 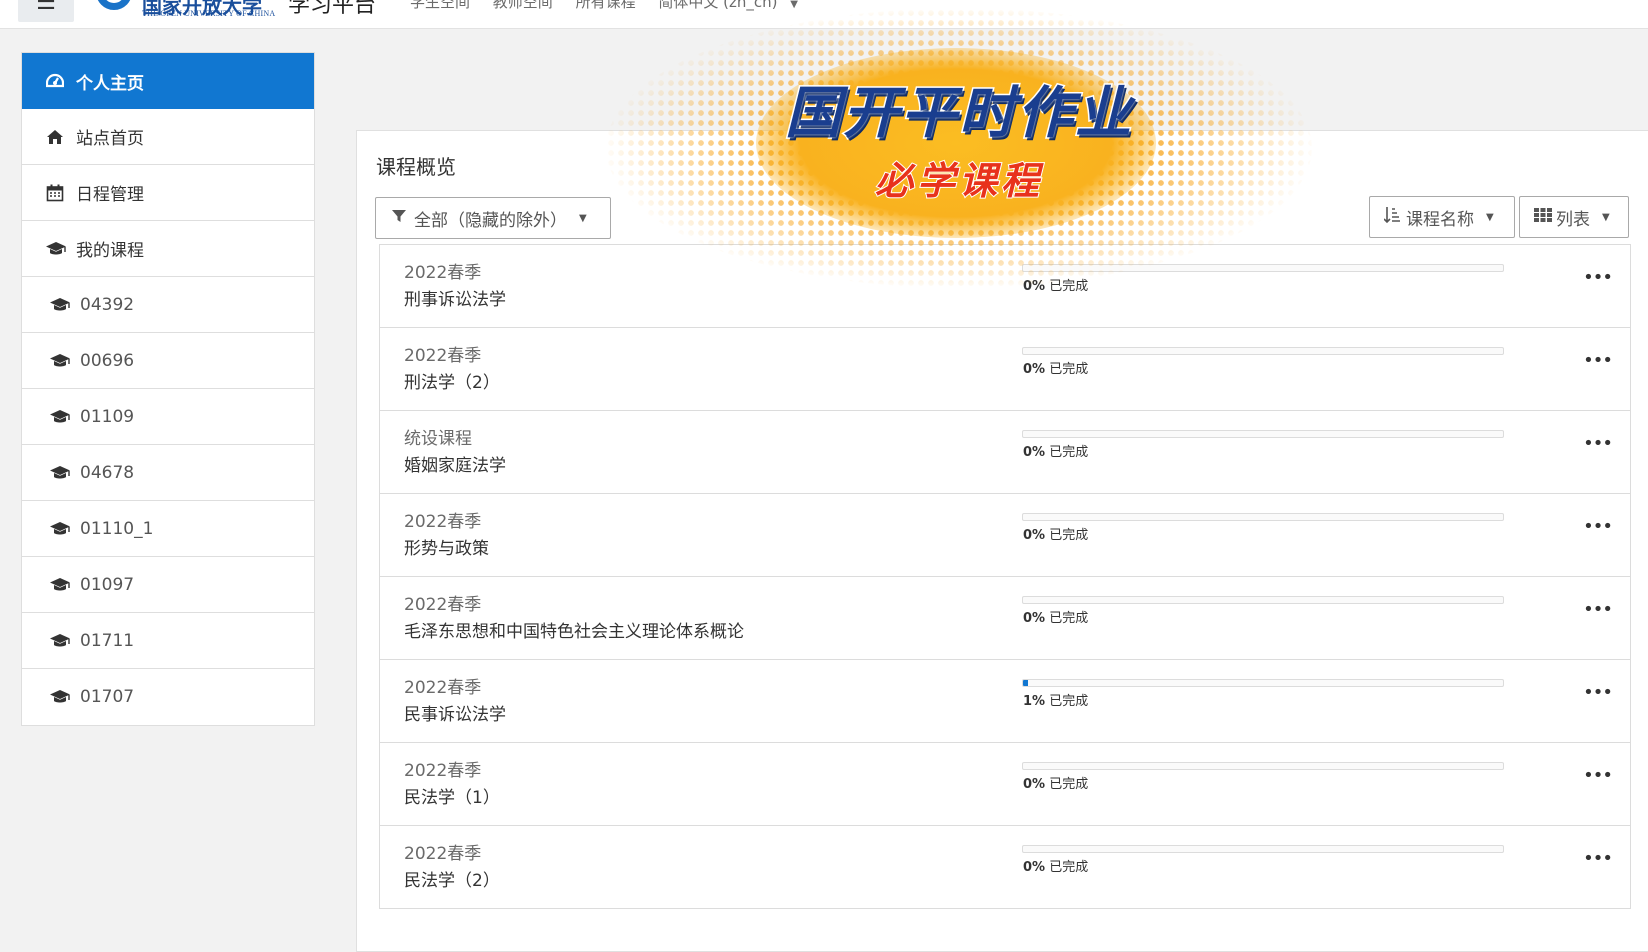 What do you see at coordinates (1005, 784) in the screenshot?
I see `course-row: 2022春季 民法学（1） 0% 已完成 •••` at bounding box center [1005, 784].